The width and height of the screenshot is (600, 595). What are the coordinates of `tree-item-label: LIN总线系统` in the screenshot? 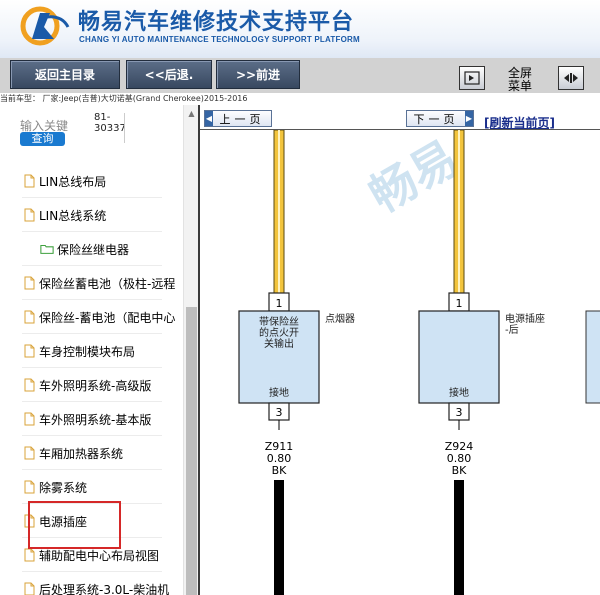 It's located at (73, 215).